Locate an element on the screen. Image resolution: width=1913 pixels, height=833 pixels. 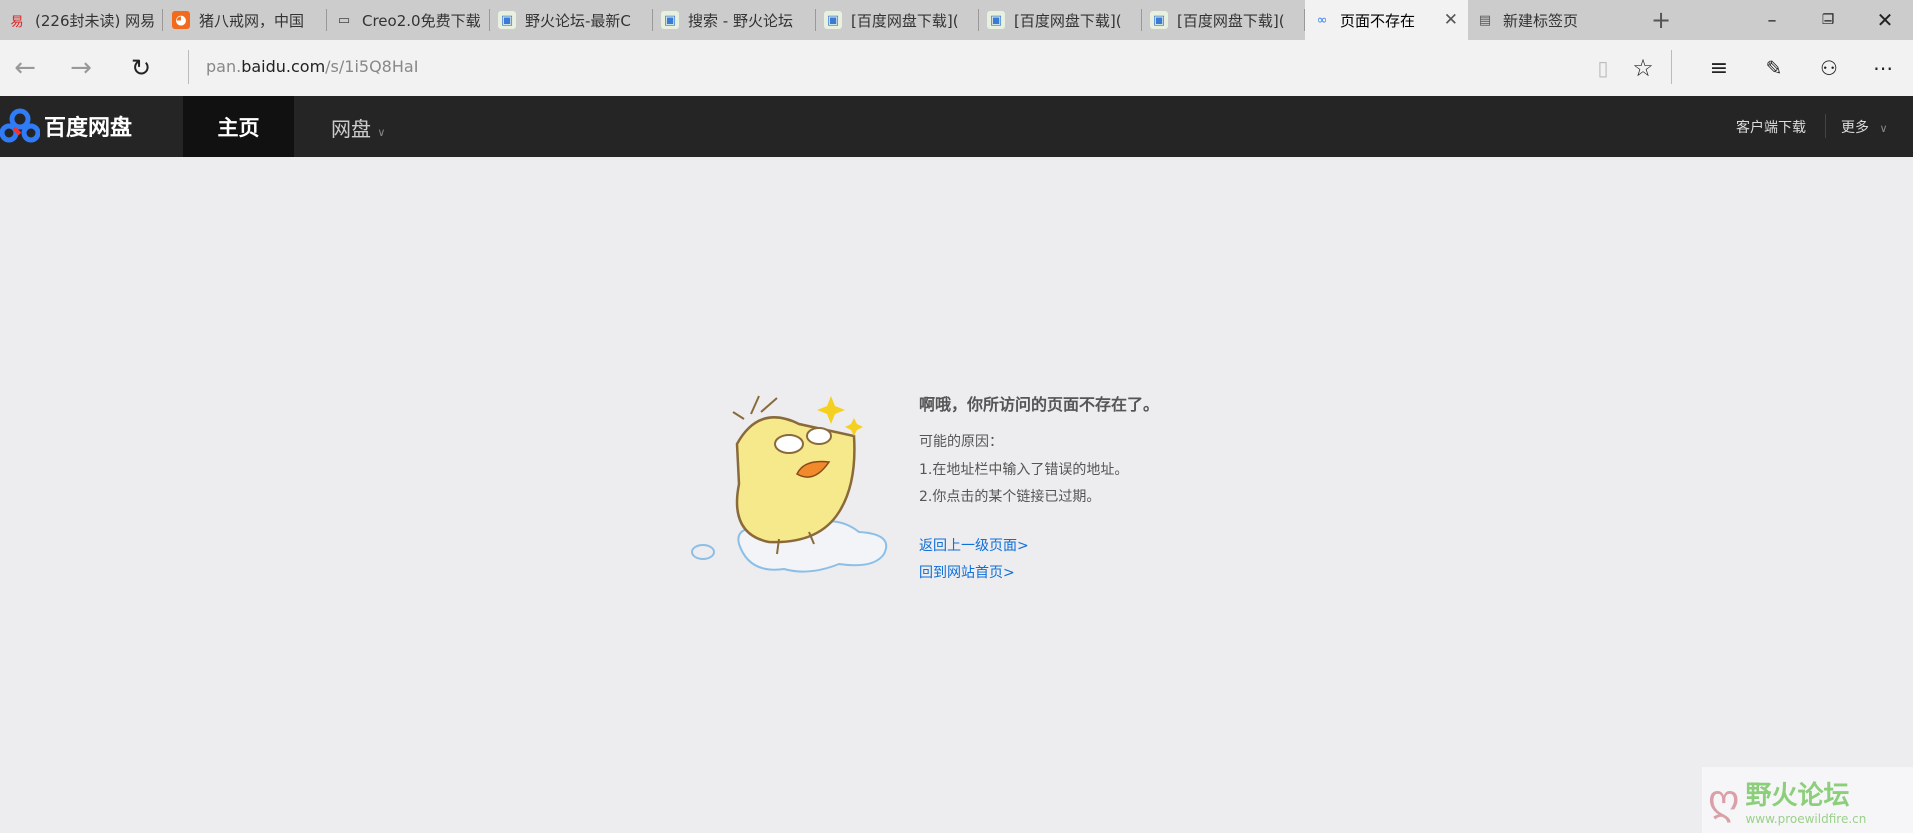
tab: ∞ 页面不存在 ✕ is located at coordinates (1386, 20).